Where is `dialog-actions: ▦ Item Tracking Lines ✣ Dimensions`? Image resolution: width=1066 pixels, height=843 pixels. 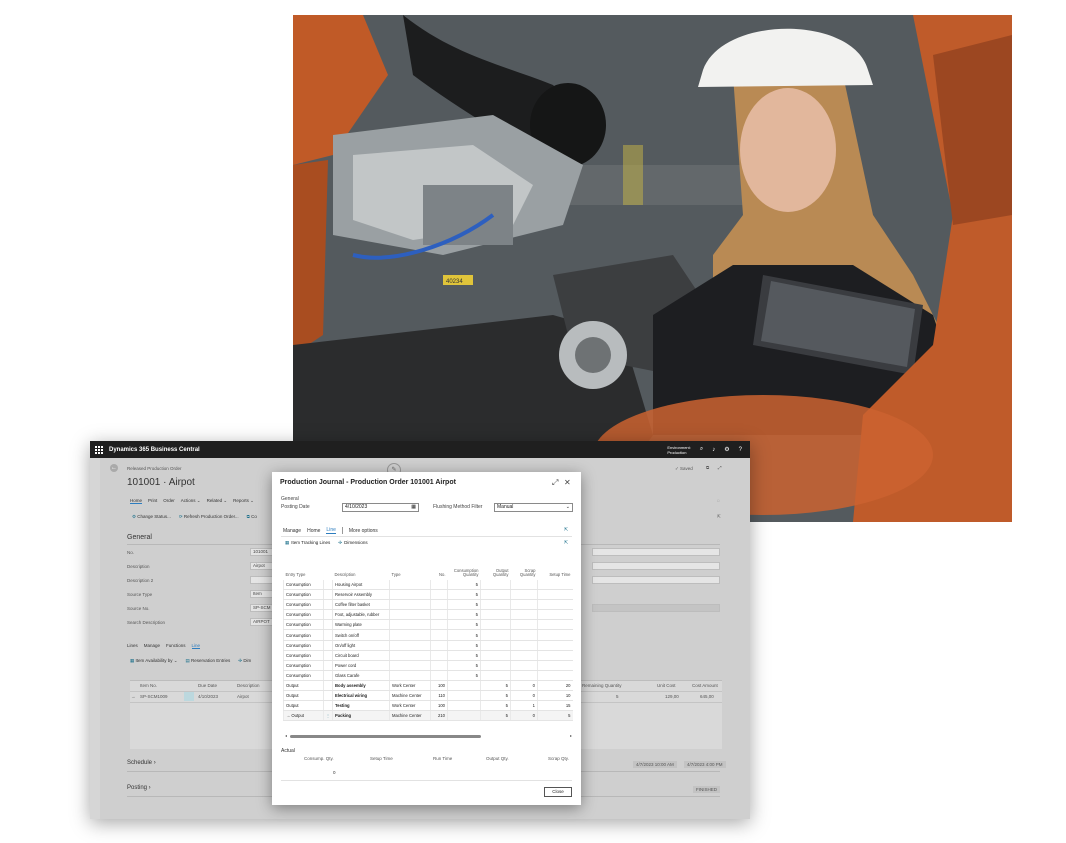 dialog-actions: ▦ Item Tracking Lines ✣ Dimensions is located at coordinates (326, 543).